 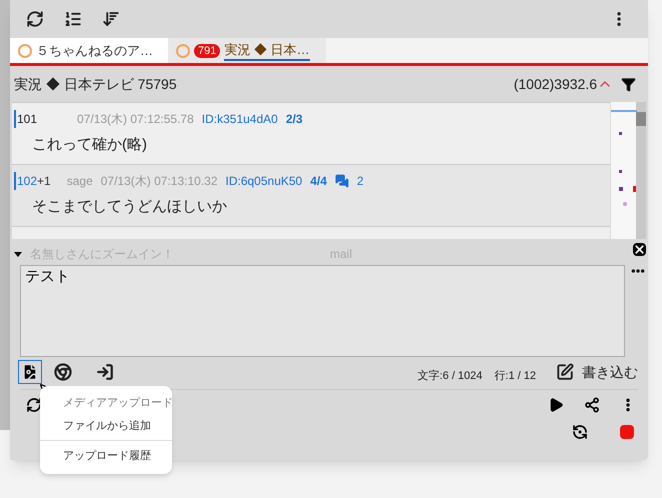 I want to click on char-count: 文字:6 / 1024, so click(x=450, y=376).